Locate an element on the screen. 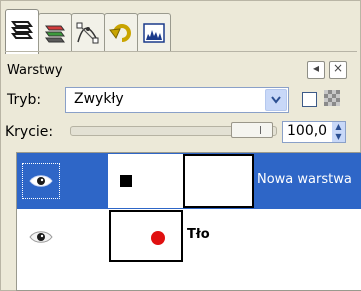  chevron-down-icon is located at coordinates (276, 100).